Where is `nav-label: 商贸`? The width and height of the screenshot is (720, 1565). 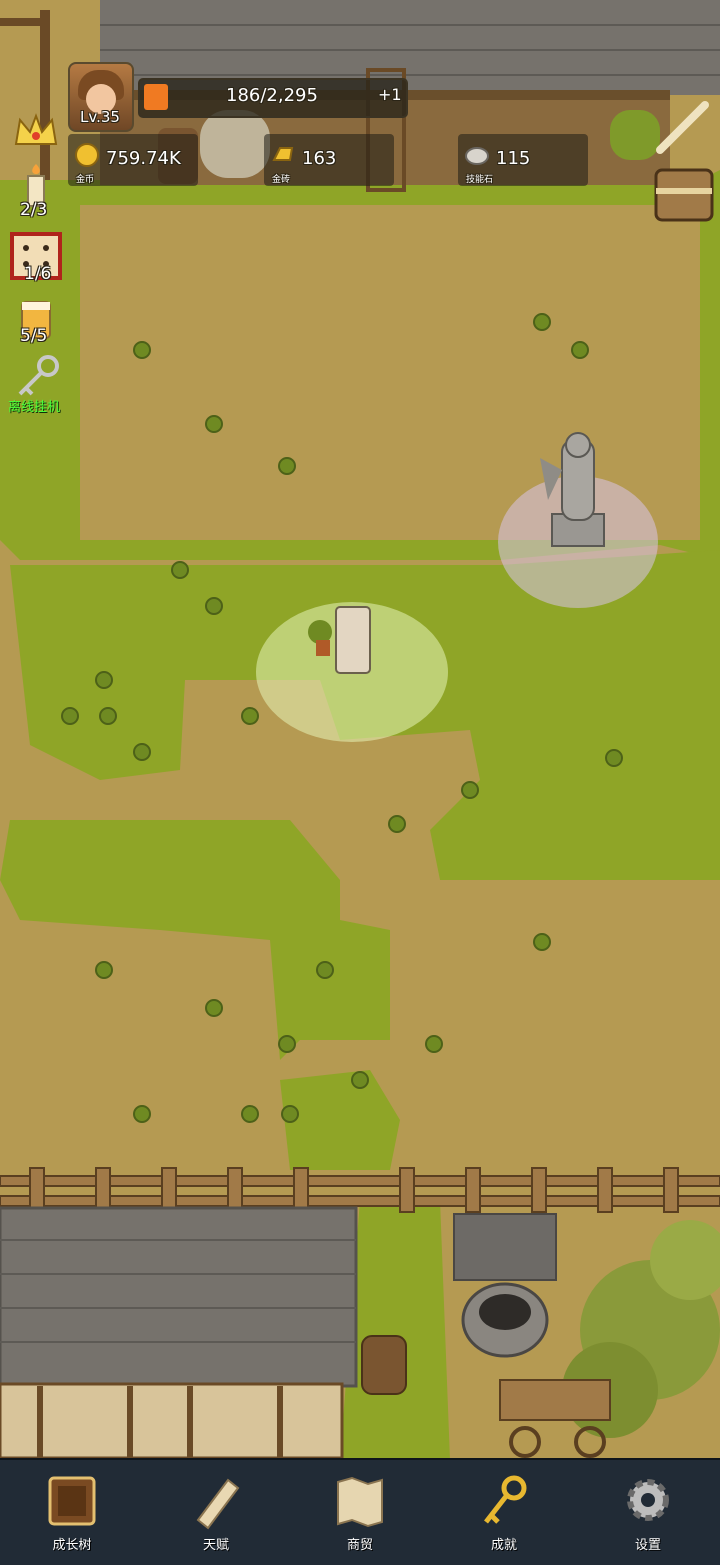 nav-label: 商贸 is located at coordinates (359, 1545).